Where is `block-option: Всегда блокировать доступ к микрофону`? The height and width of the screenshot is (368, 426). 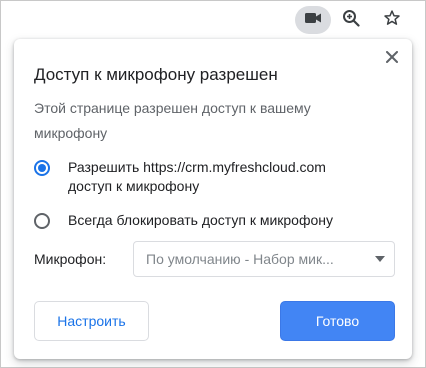 block-option: Всегда блокировать доступ к микрофону is located at coordinates (201, 220).